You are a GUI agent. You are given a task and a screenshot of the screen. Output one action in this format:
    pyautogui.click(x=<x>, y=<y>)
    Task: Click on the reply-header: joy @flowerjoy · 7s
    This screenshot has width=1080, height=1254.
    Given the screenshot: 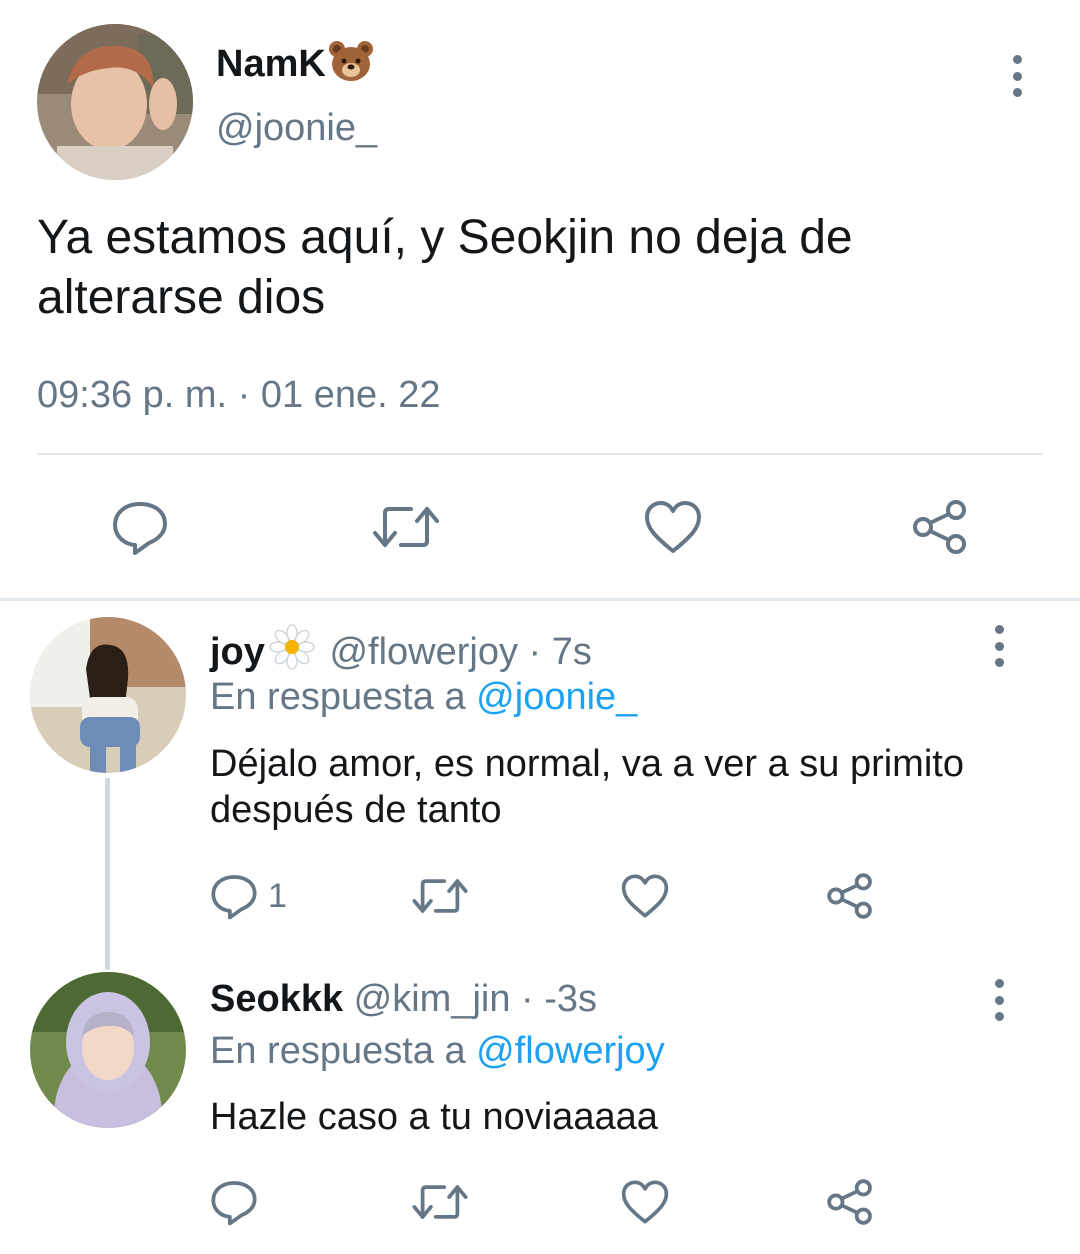 What is the action you would take?
    pyautogui.click(x=401, y=652)
    